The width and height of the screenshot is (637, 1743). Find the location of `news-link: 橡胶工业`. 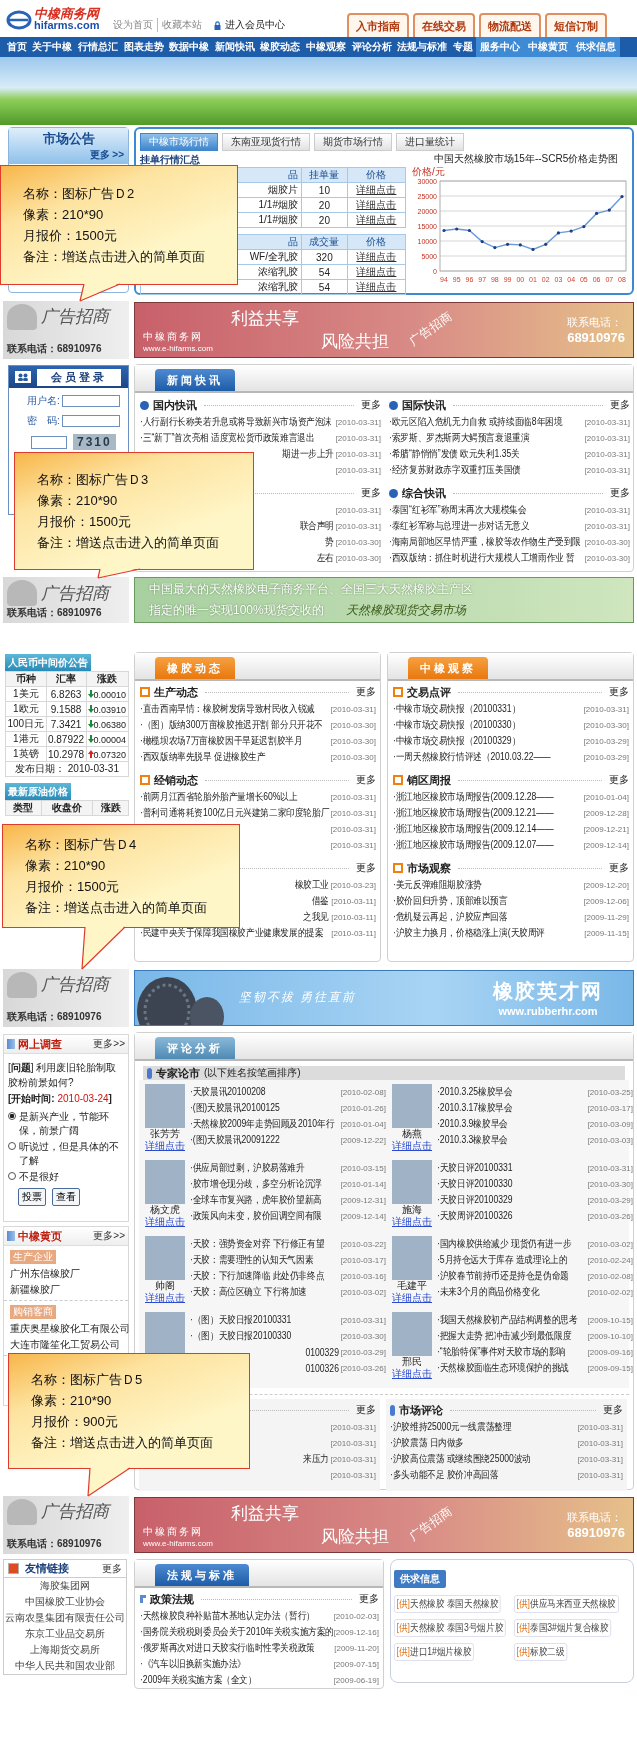

news-link: 橡胶工业 is located at coordinates (311, 885).